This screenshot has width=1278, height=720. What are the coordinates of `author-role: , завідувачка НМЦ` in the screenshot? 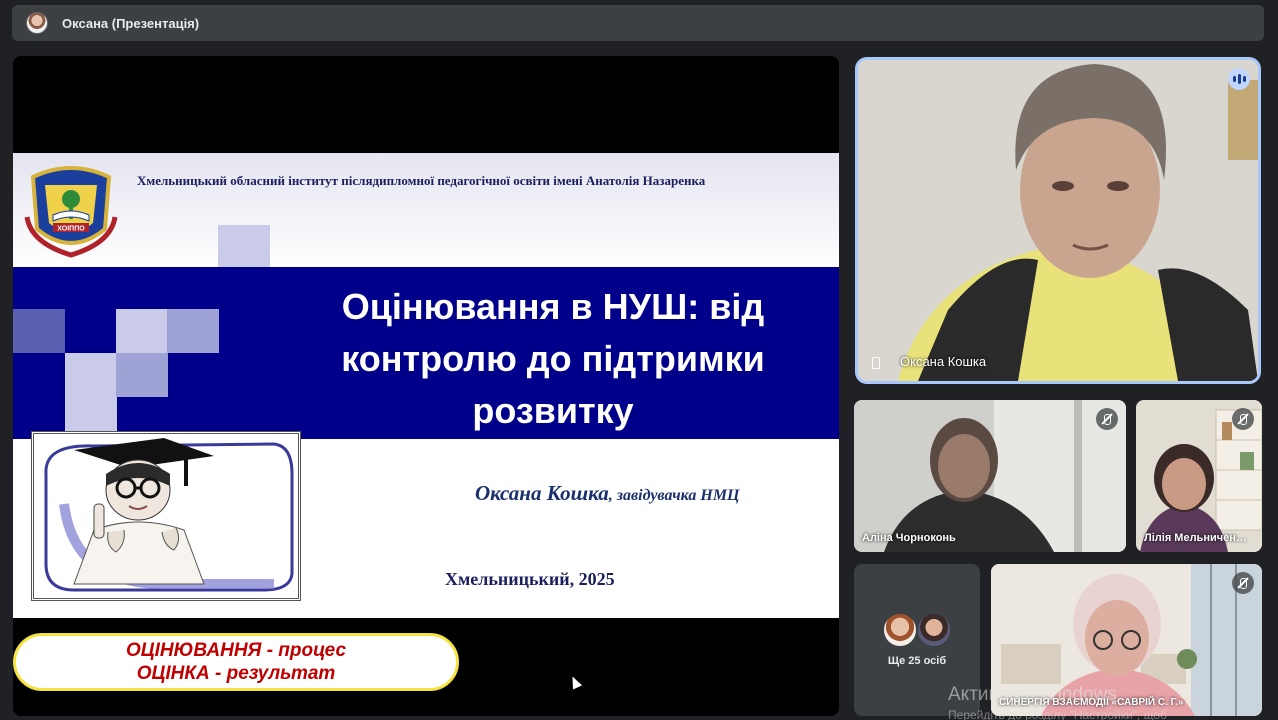 It's located at (674, 495).